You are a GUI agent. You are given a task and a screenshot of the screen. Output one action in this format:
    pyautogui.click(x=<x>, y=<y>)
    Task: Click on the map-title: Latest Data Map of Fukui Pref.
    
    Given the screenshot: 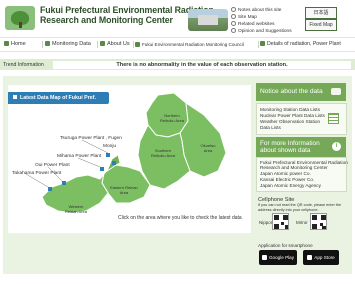 What is the action you would take?
    pyautogui.click(x=58, y=98)
    